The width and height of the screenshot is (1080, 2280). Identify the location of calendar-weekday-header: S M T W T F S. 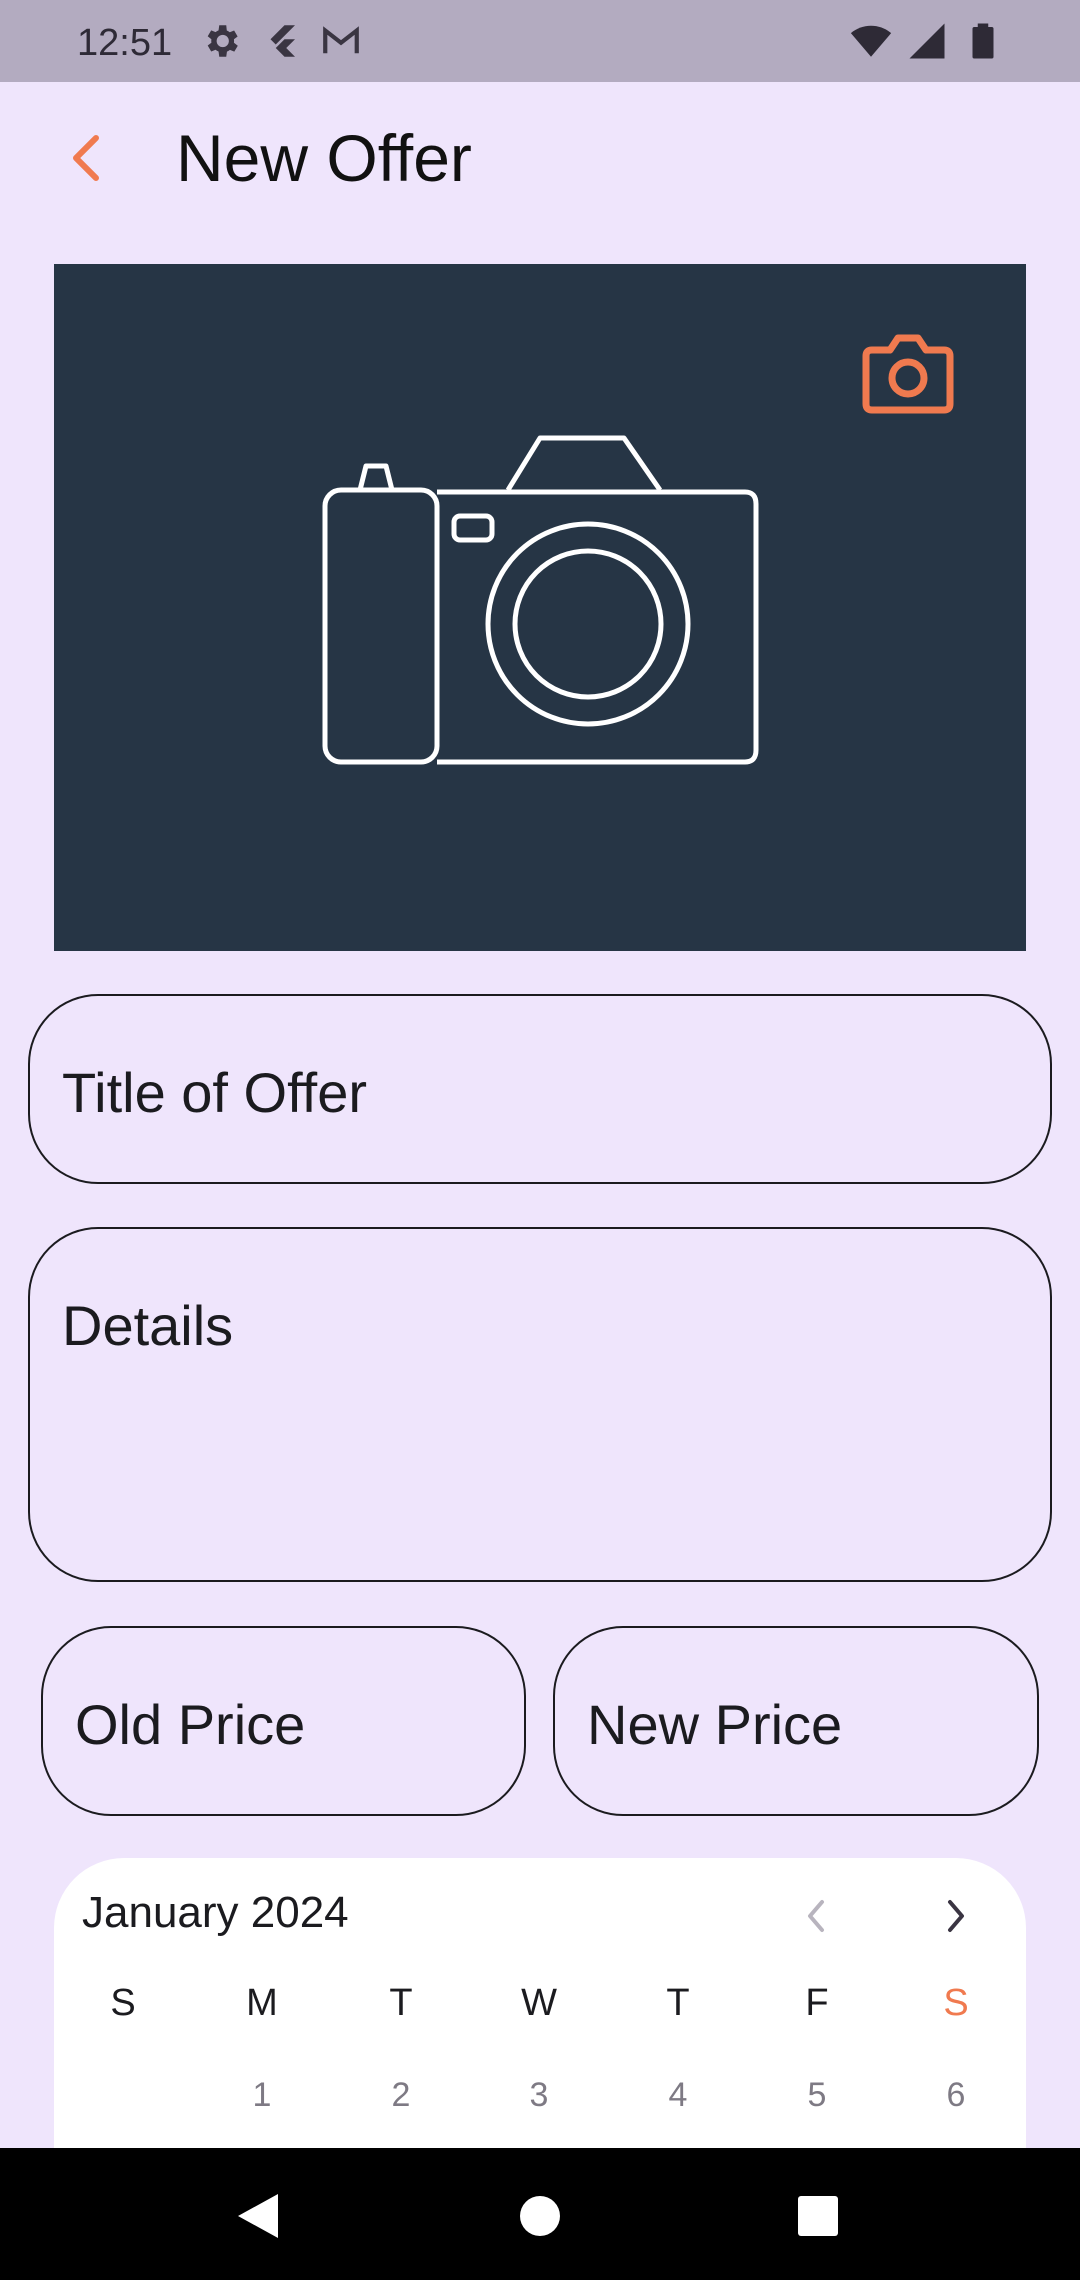
(540, 2012).